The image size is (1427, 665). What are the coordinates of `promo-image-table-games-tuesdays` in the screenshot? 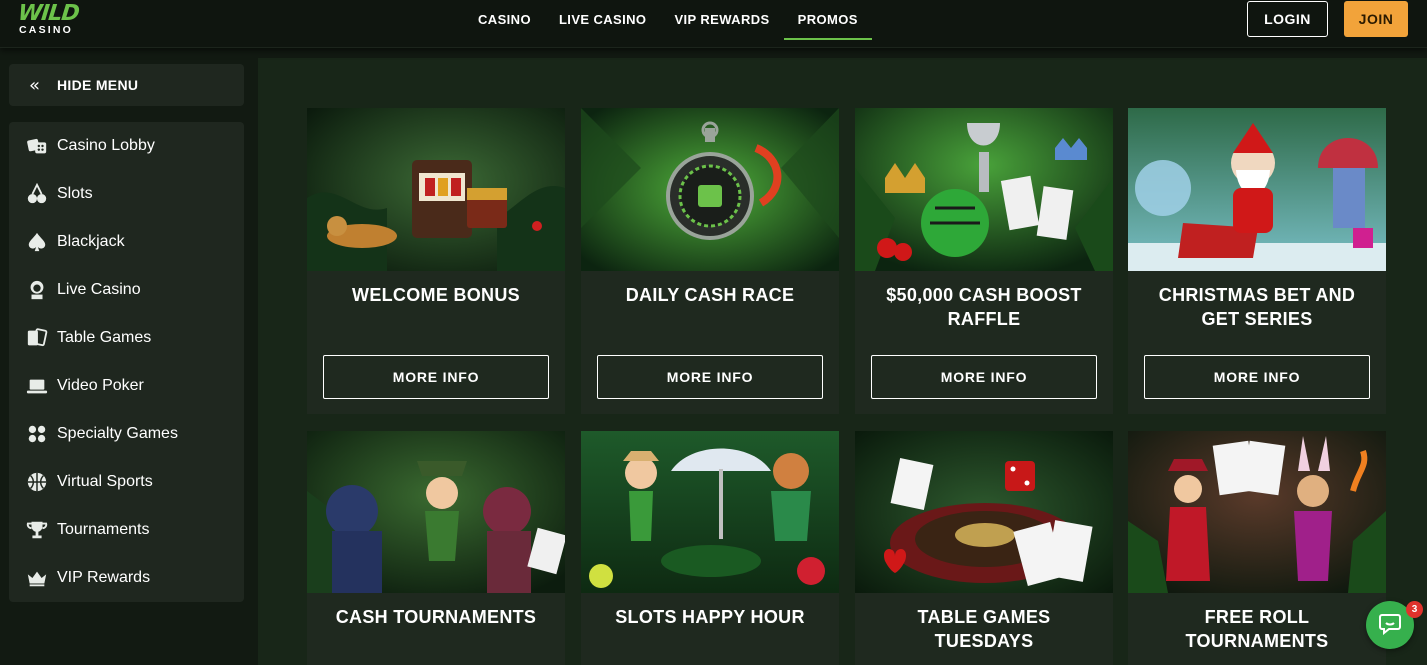 It's located at (984, 512).